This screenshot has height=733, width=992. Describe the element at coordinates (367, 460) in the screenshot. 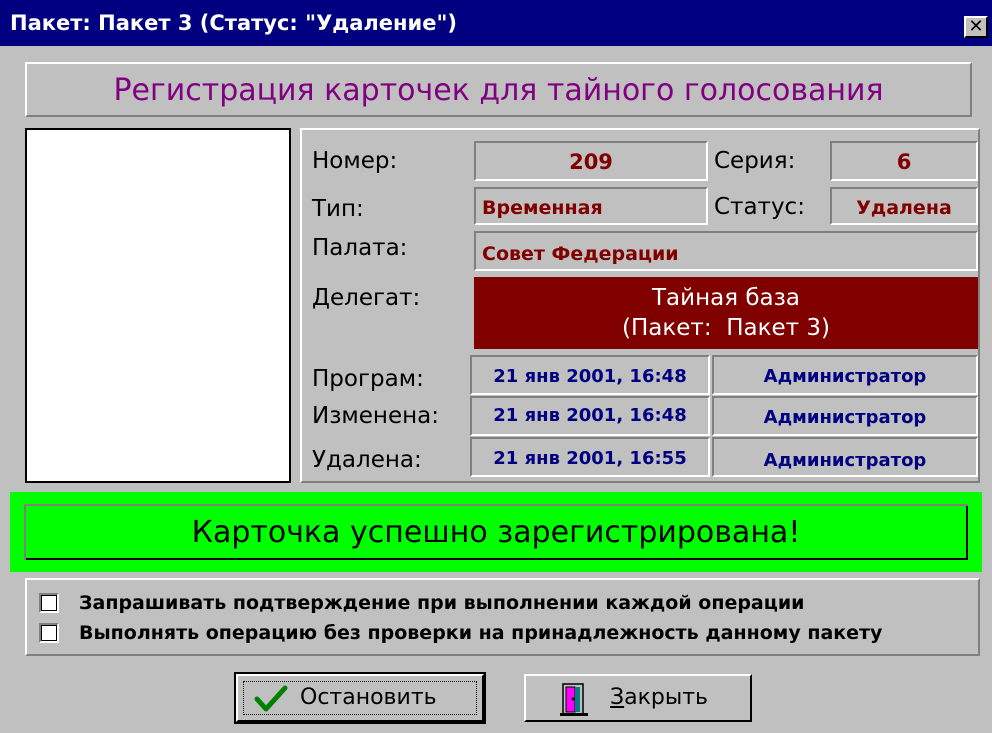

I see `history-label-deleted: Удалена:` at that location.